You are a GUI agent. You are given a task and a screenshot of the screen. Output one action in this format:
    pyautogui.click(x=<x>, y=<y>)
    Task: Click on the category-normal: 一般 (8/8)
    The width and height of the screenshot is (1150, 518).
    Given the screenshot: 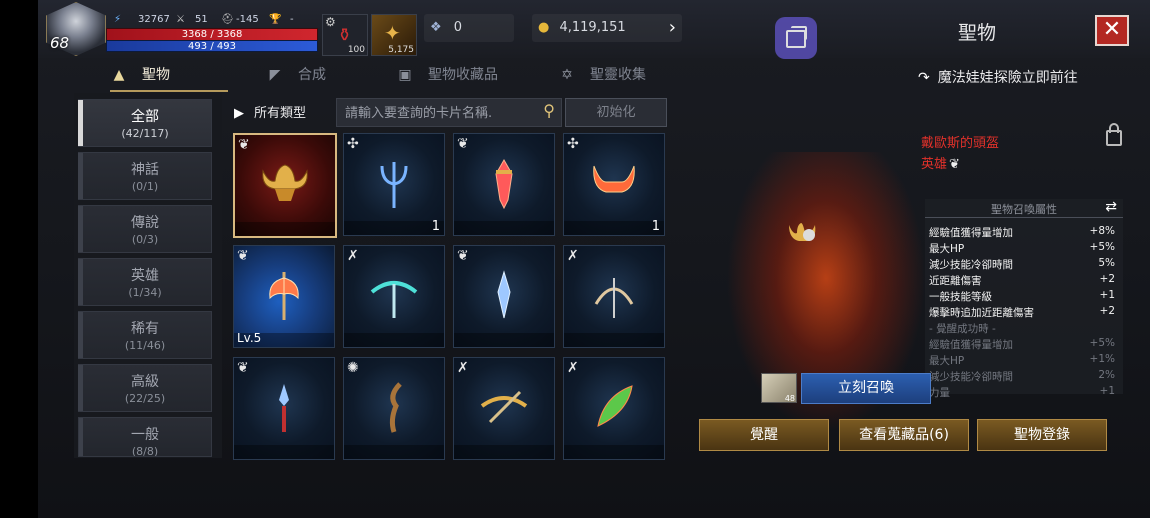 What is the action you would take?
    pyautogui.click(x=145, y=437)
    